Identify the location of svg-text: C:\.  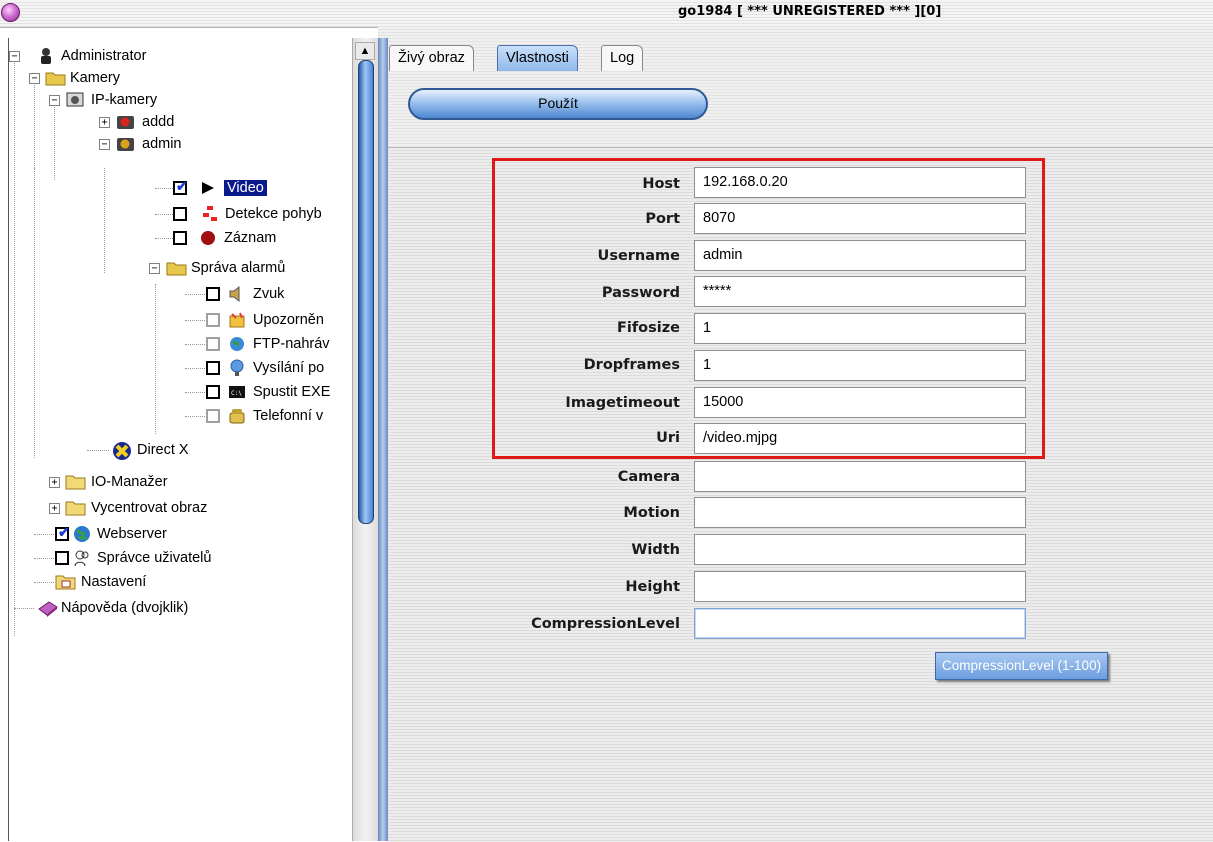
(236, 393).